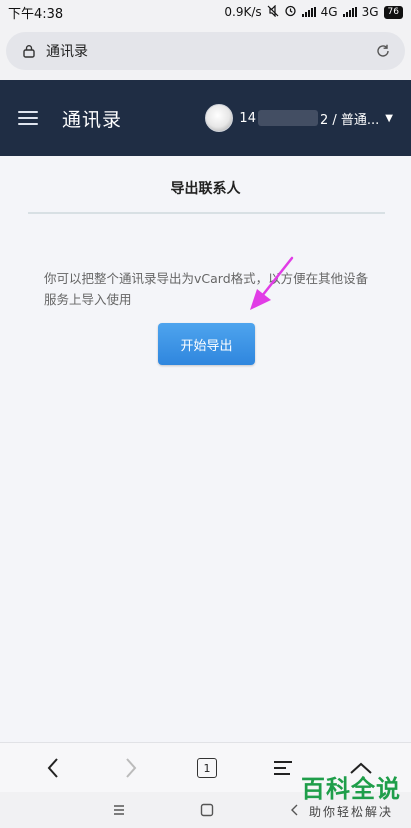 The height and width of the screenshot is (828, 411). Describe the element at coordinates (370, 12) in the screenshot. I see `network-type-2: 3G` at that location.